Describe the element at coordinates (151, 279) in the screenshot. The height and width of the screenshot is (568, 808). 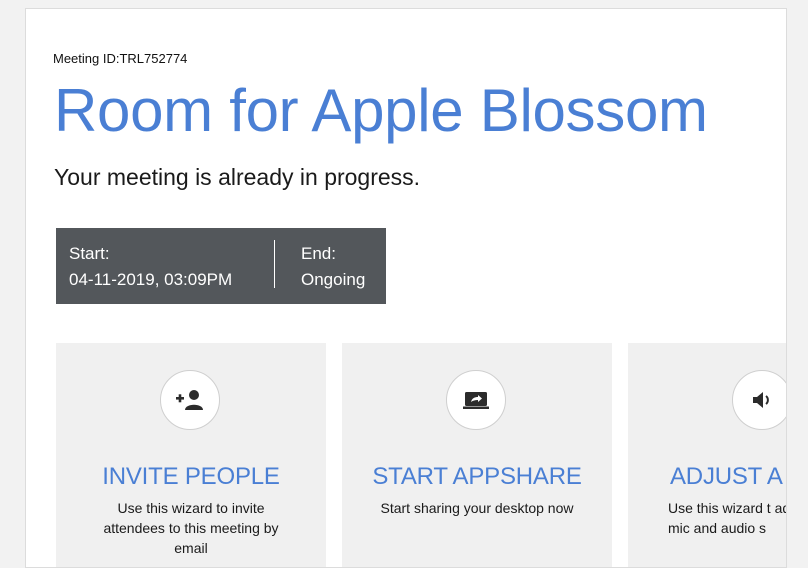
I see `start-value: 04-11-2019, 03:09PM` at that location.